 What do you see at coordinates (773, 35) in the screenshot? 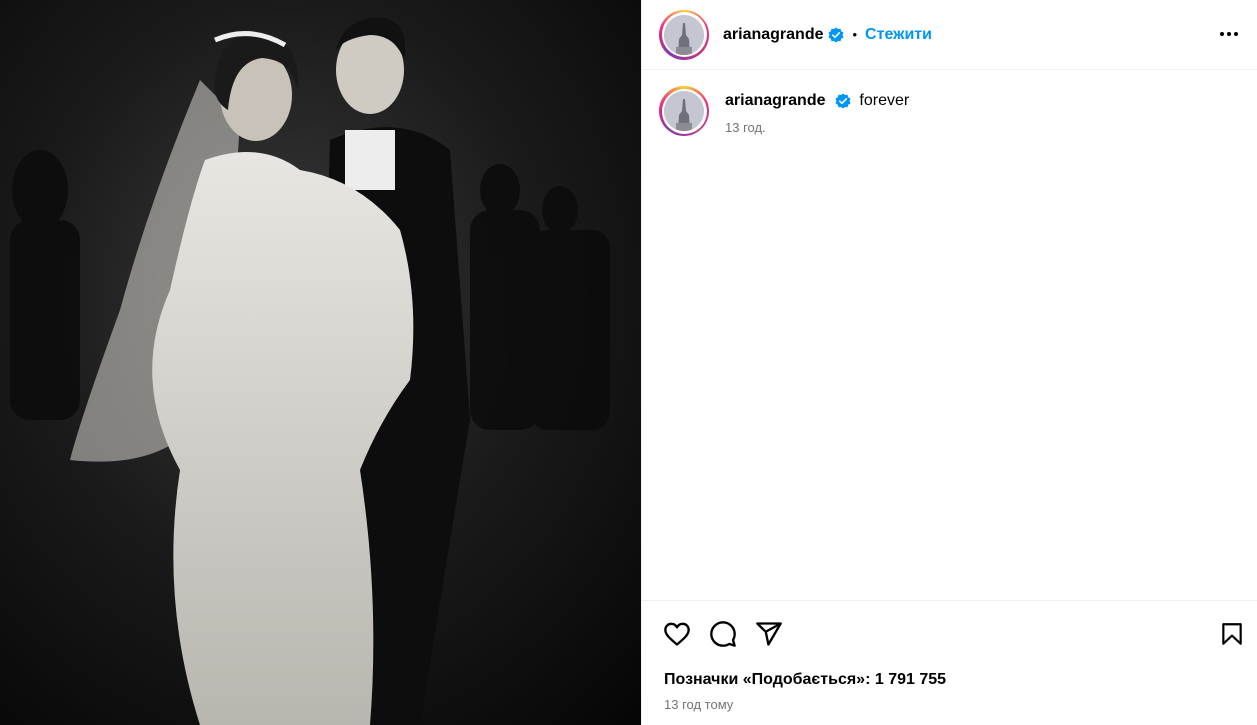
I see `header-username: arianagrande` at bounding box center [773, 35].